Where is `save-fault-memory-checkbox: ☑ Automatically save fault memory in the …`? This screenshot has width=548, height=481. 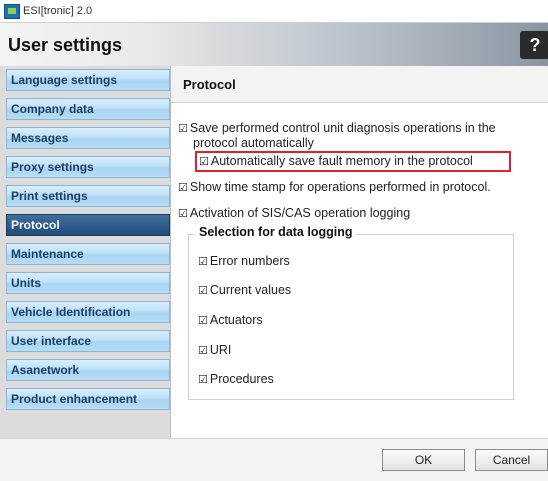 save-fault-memory-checkbox: ☑ Automatically save fault memory in the … is located at coordinates (336, 161).